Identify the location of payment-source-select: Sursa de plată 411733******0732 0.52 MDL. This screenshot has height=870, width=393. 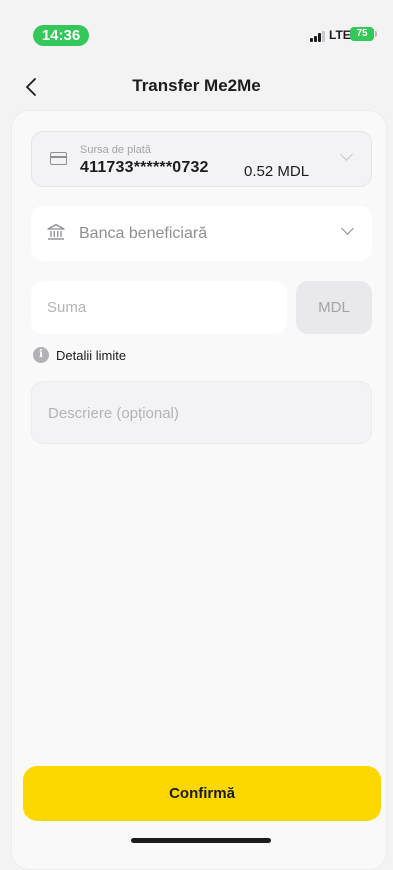
(201, 159).